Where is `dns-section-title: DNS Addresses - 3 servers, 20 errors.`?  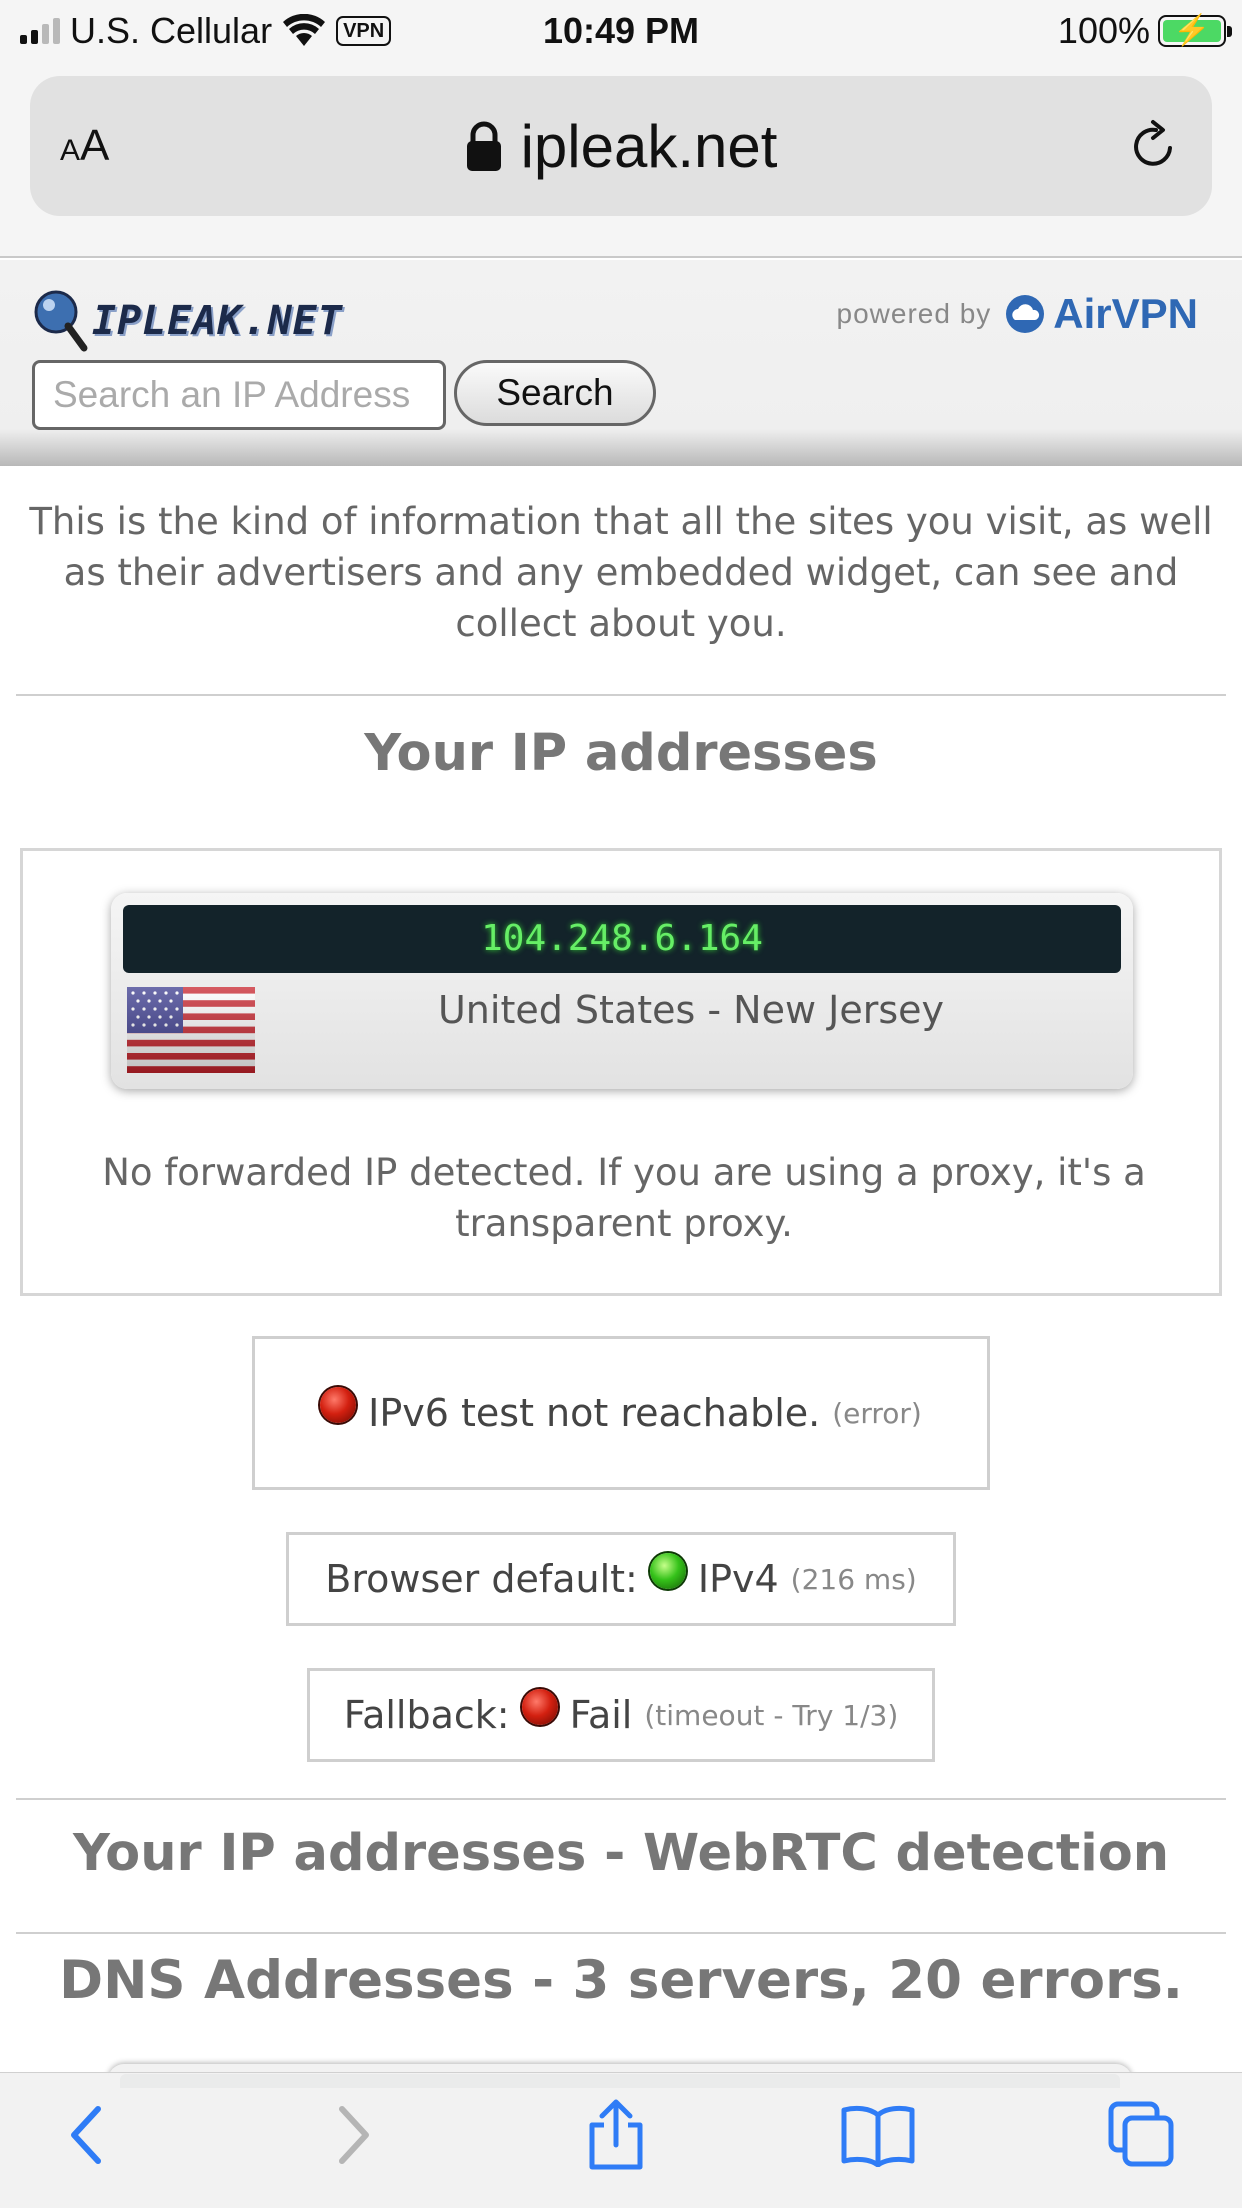
dns-section-title: DNS Addresses - 3 servers, 20 errors. is located at coordinates (621, 1980).